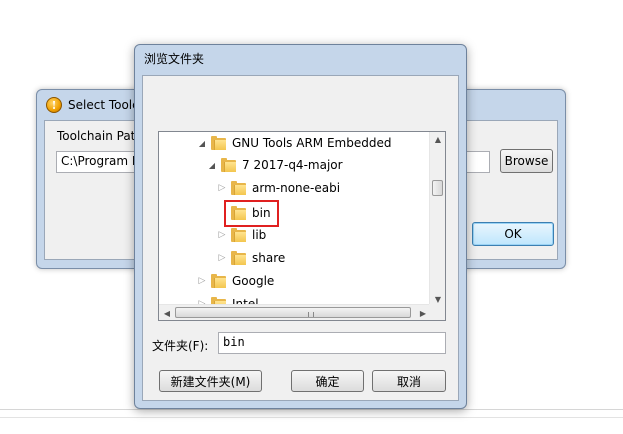 This screenshot has width=623, height=434. I want to click on ok-button: OK, so click(513, 234).